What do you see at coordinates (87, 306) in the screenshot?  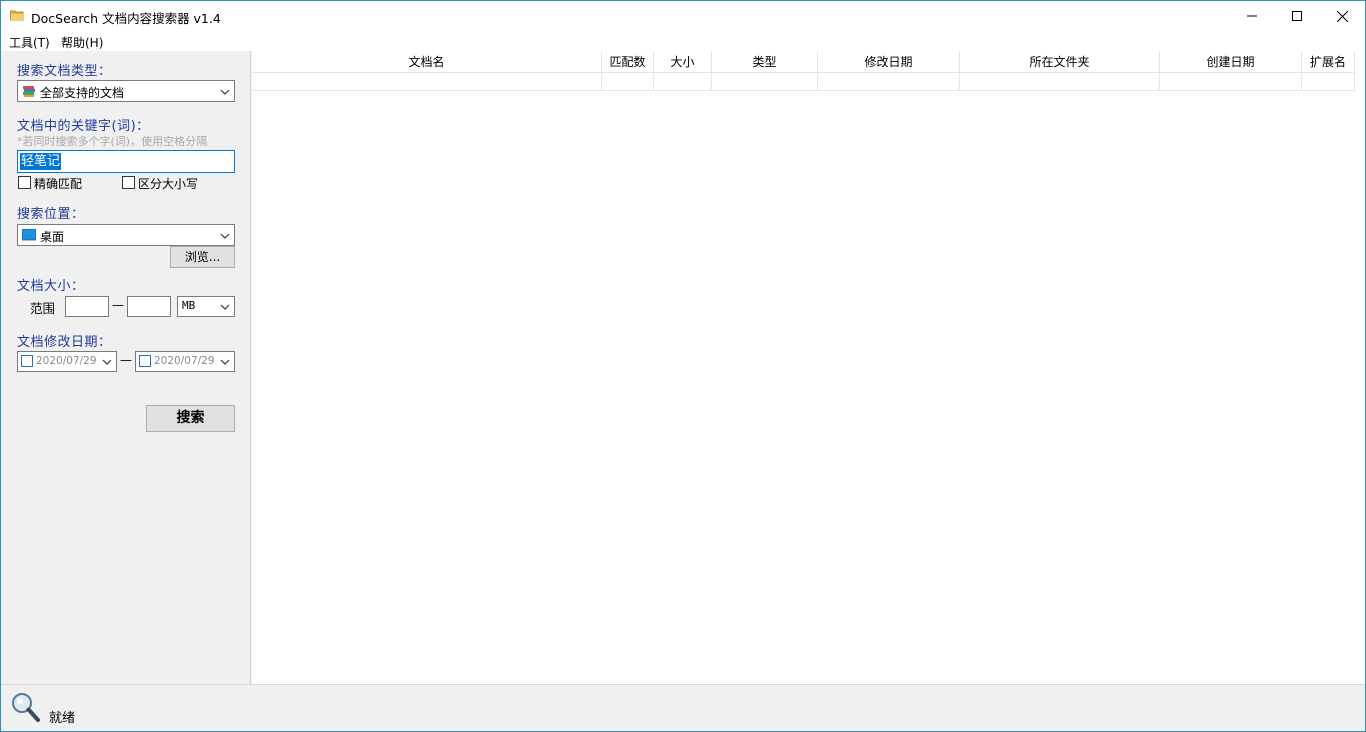 I see `size-min-input` at bounding box center [87, 306].